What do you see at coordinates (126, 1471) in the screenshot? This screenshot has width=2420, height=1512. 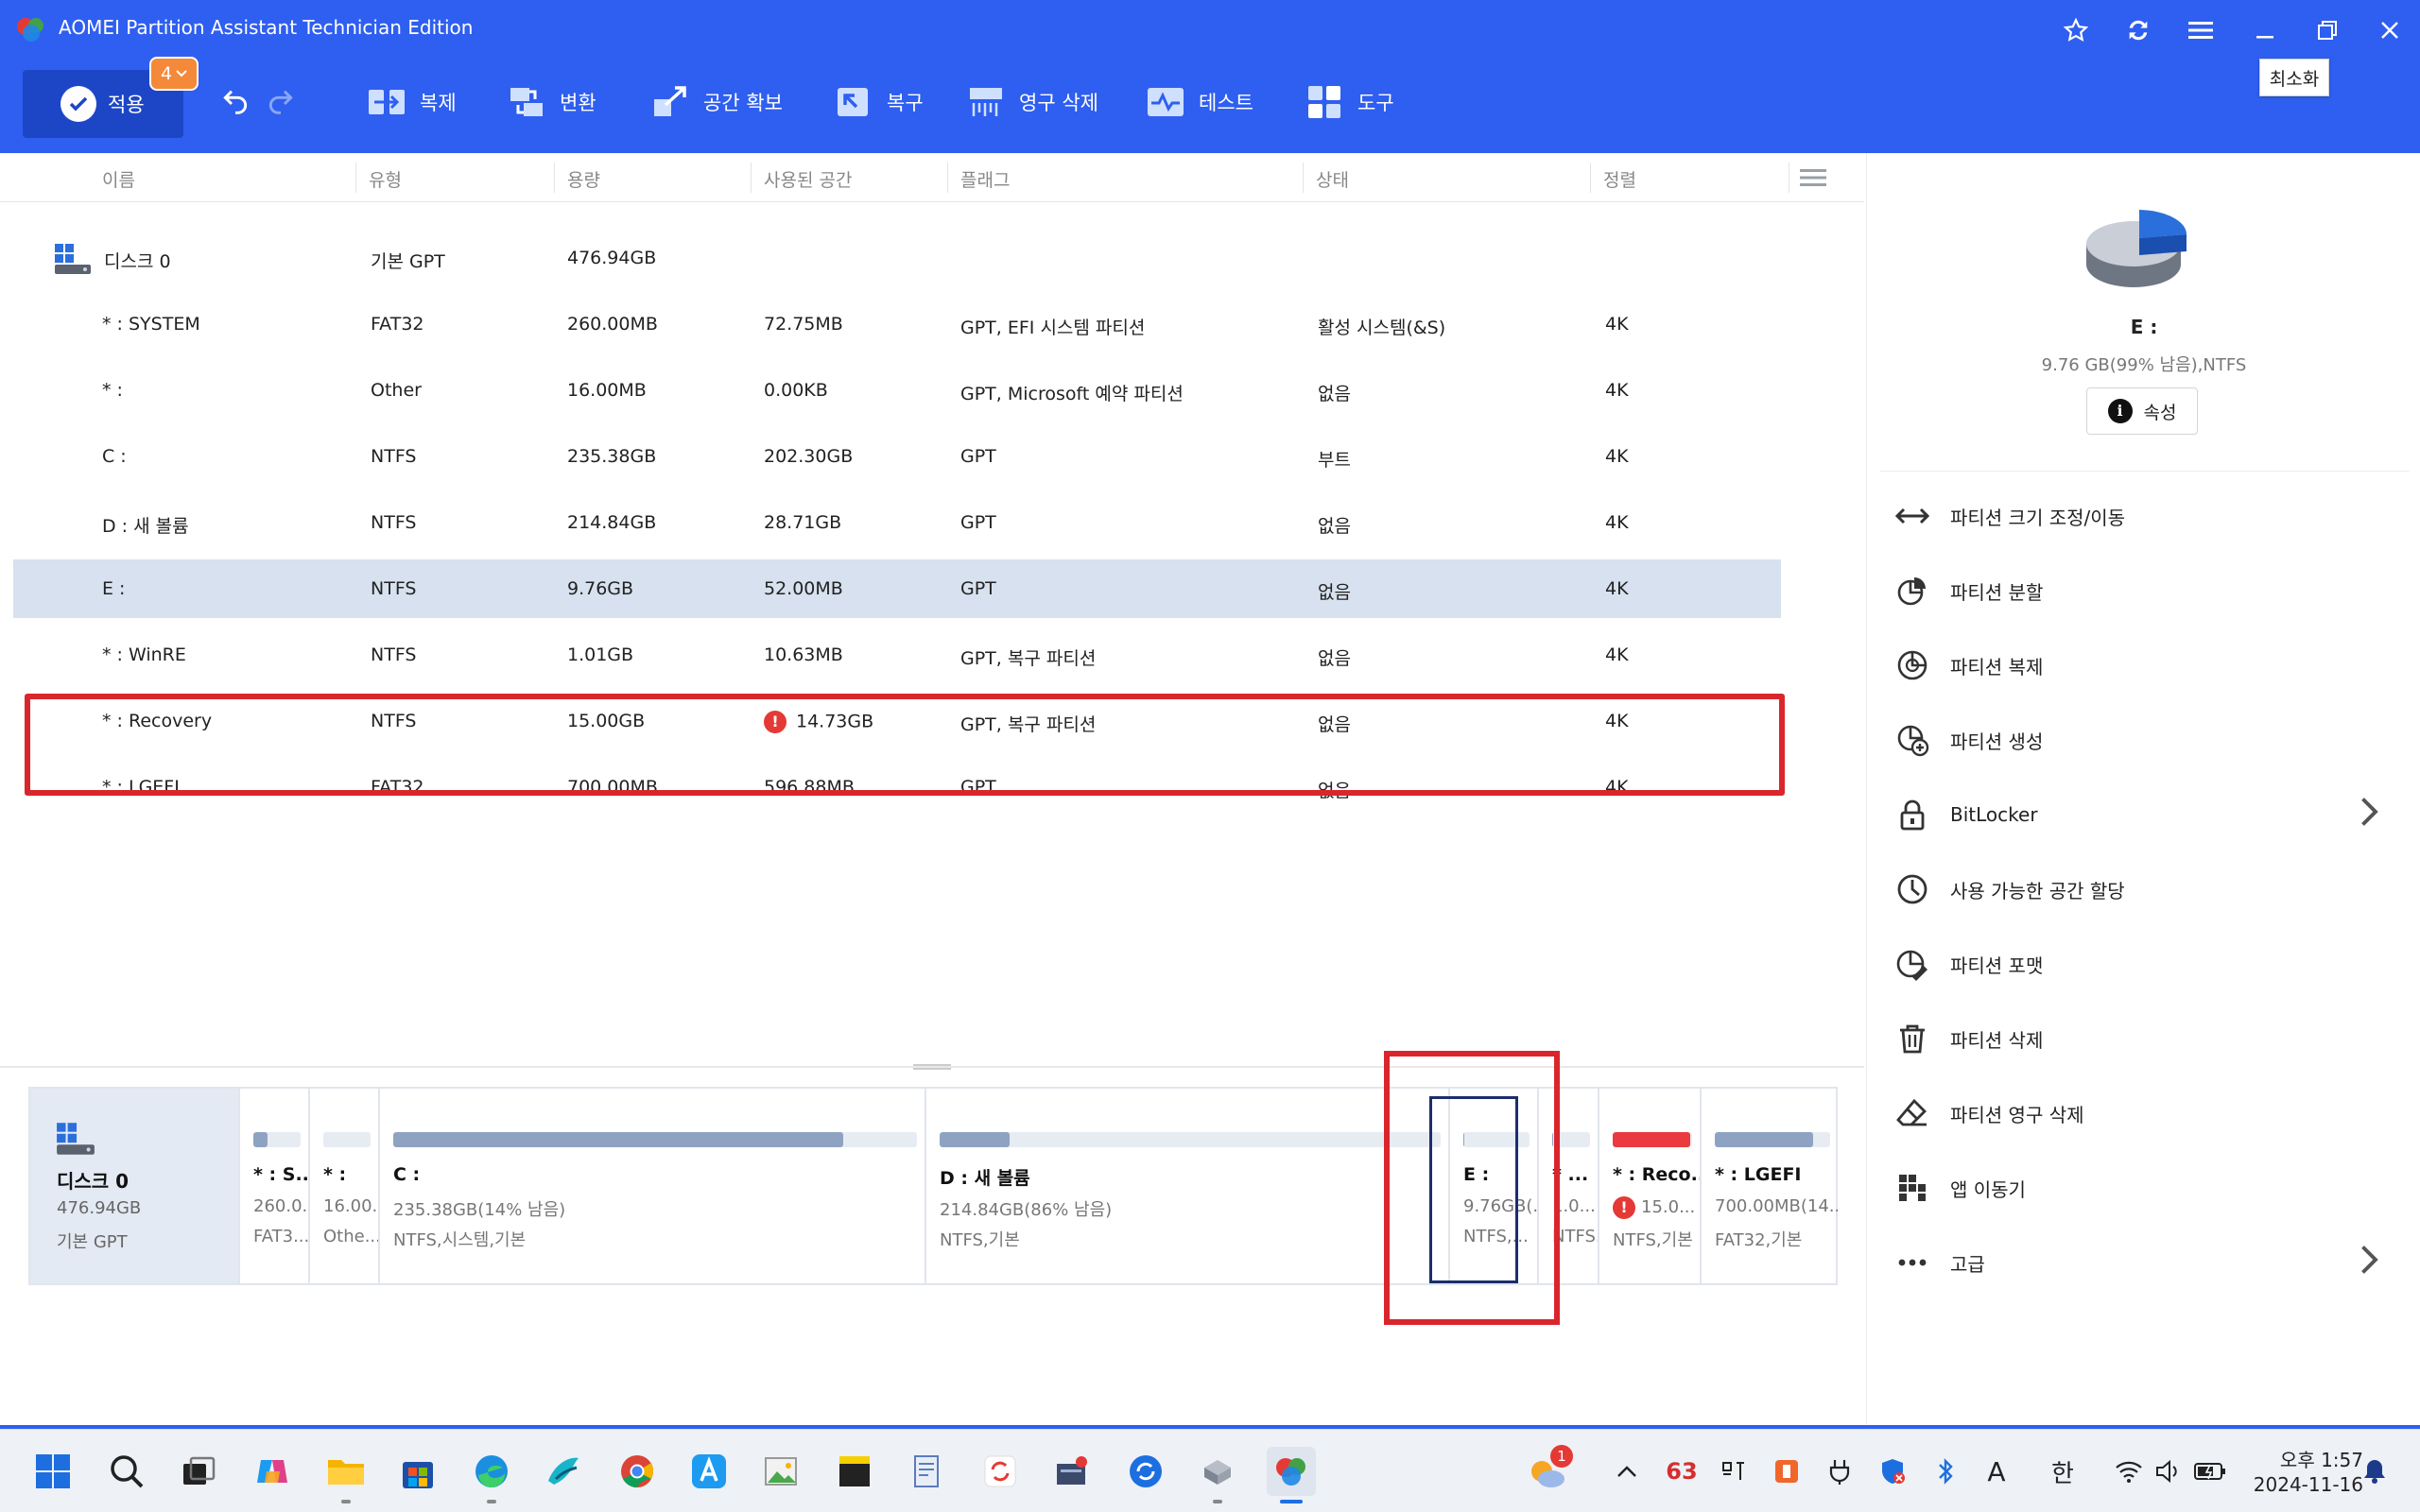 I see `taskbar-search` at bounding box center [126, 1471].